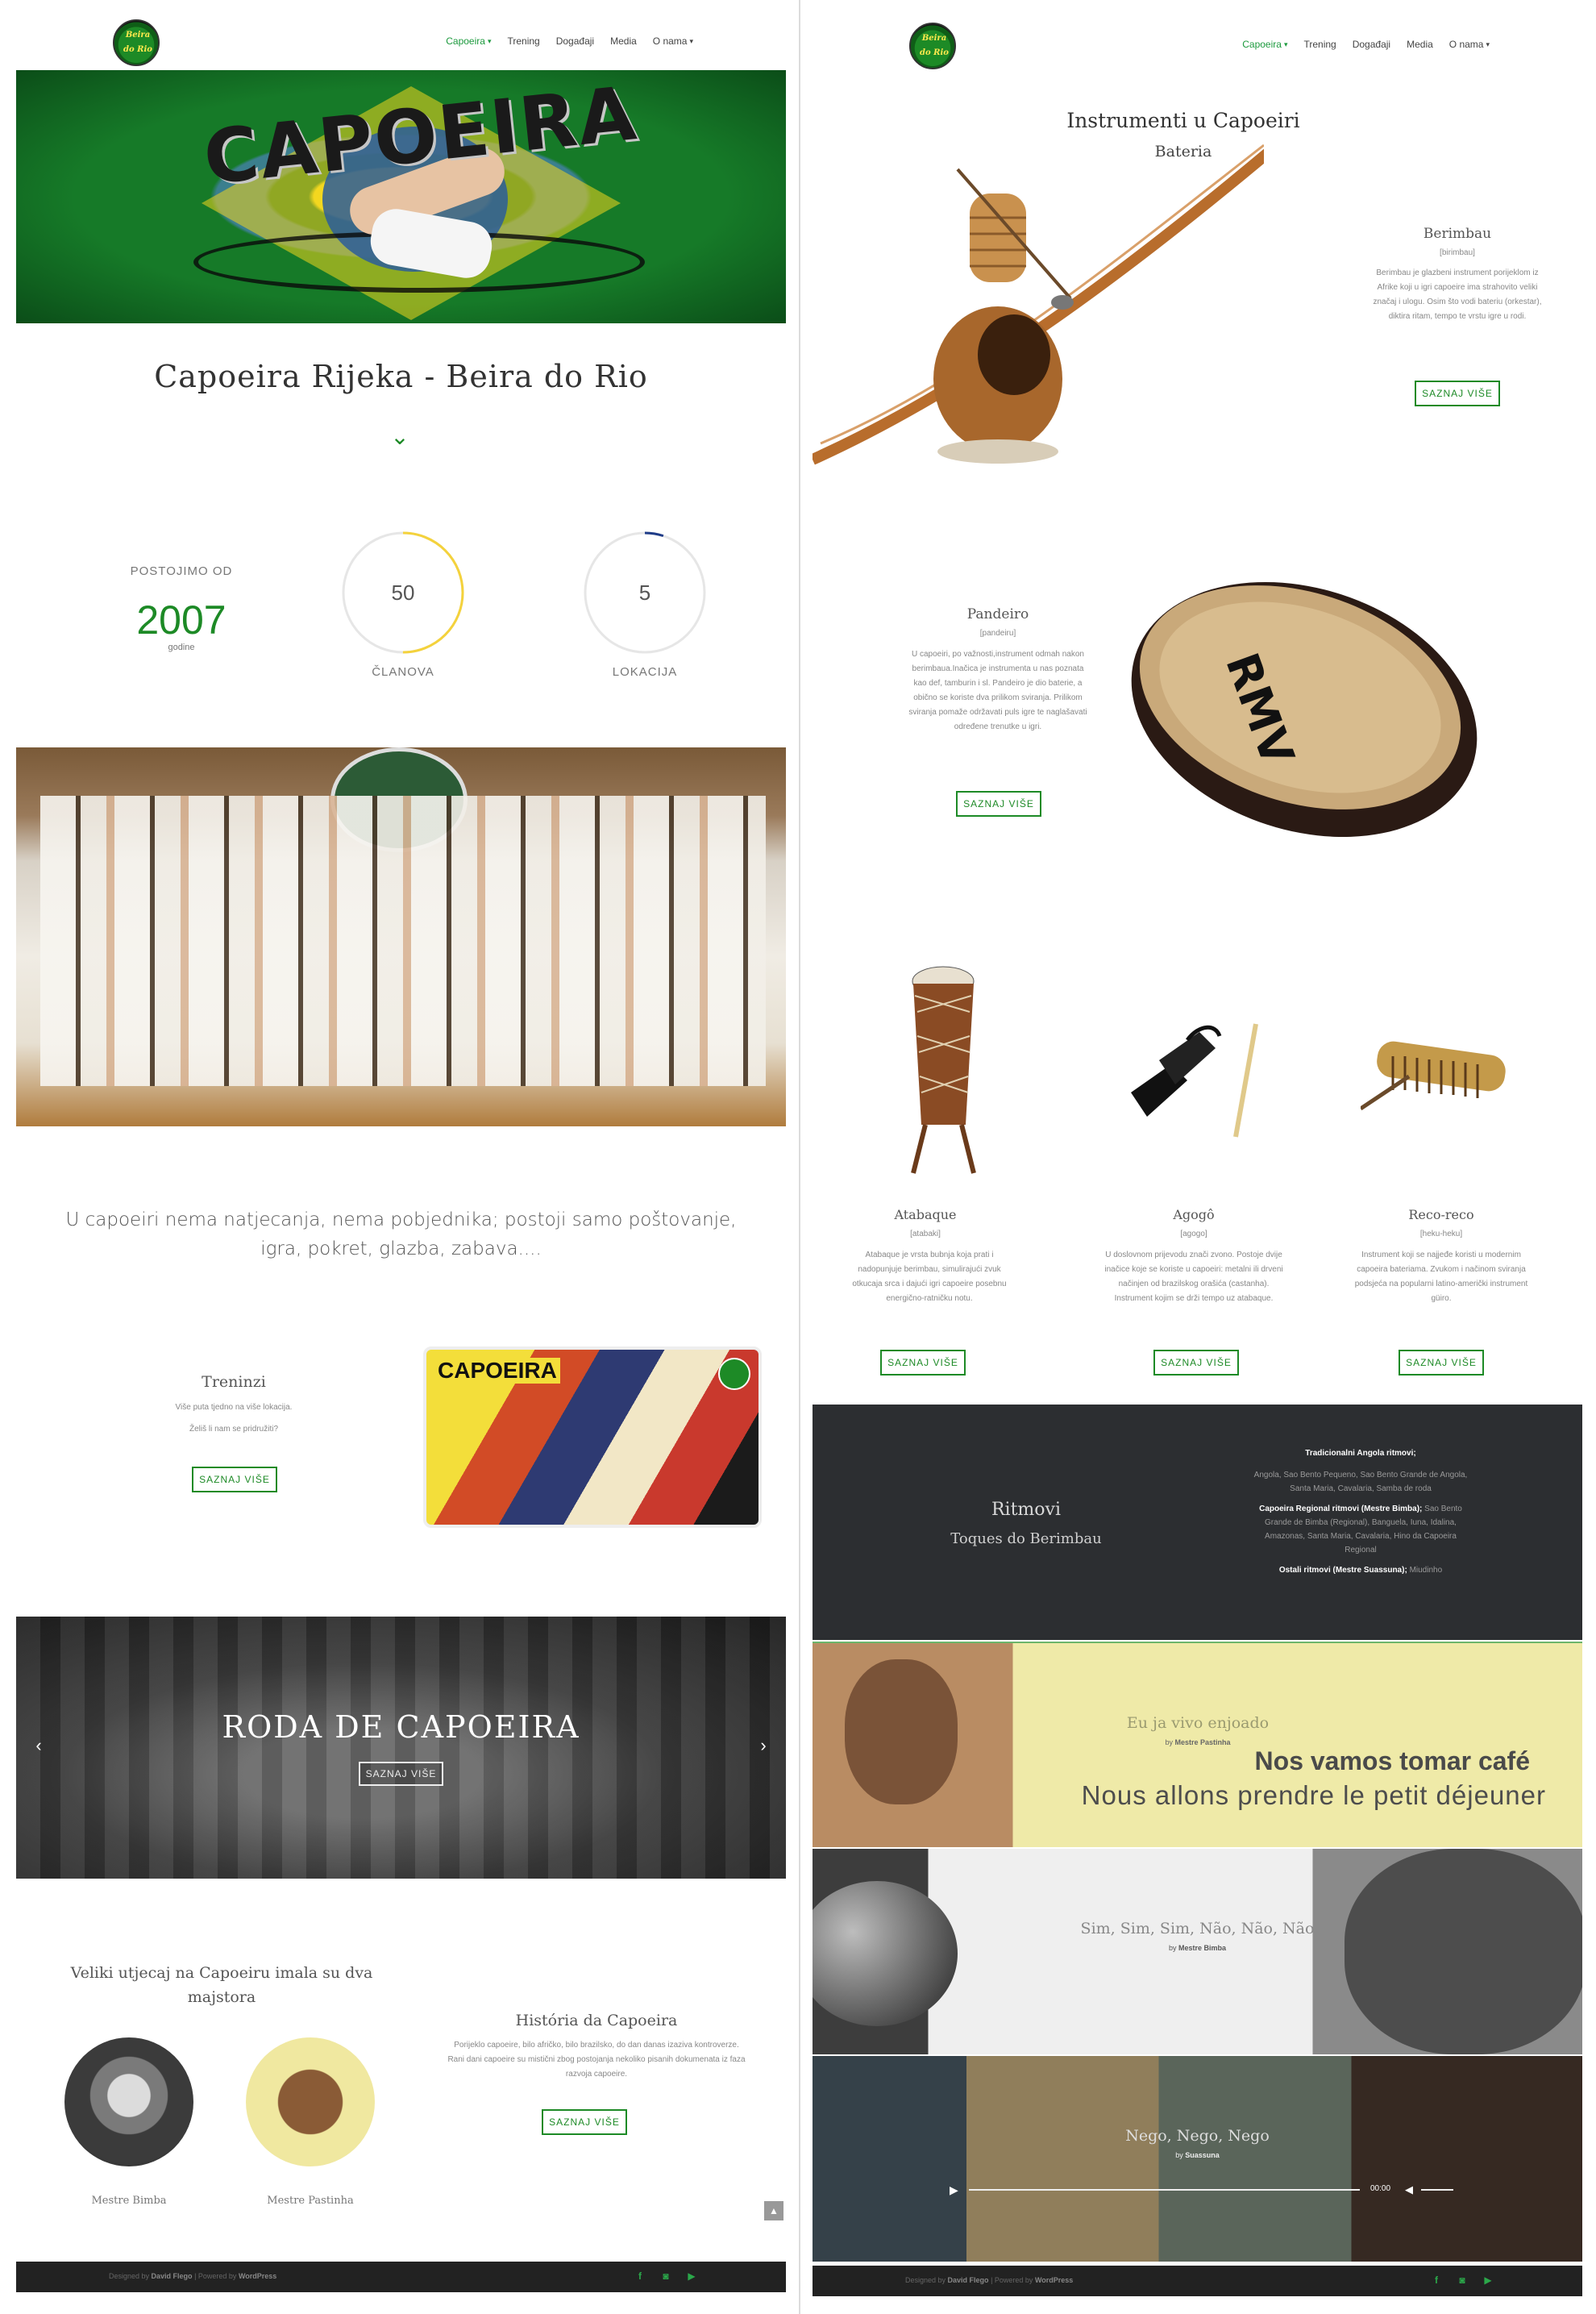 This screenshot has width=1596, height=2314. Describe the element at coordinates (401, 376) in the screenshot. I see `page-title: Capoeira Rijeka - Beira do Rio` at that location.